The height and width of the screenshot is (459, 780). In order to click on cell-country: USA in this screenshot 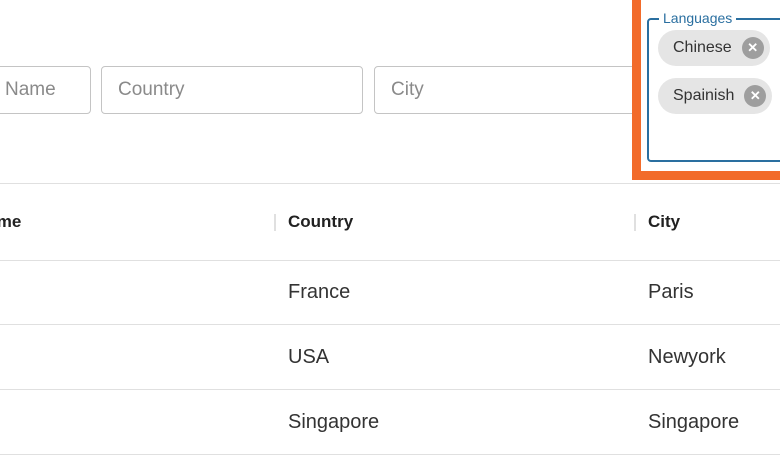, I will do `click(309, 356)`.